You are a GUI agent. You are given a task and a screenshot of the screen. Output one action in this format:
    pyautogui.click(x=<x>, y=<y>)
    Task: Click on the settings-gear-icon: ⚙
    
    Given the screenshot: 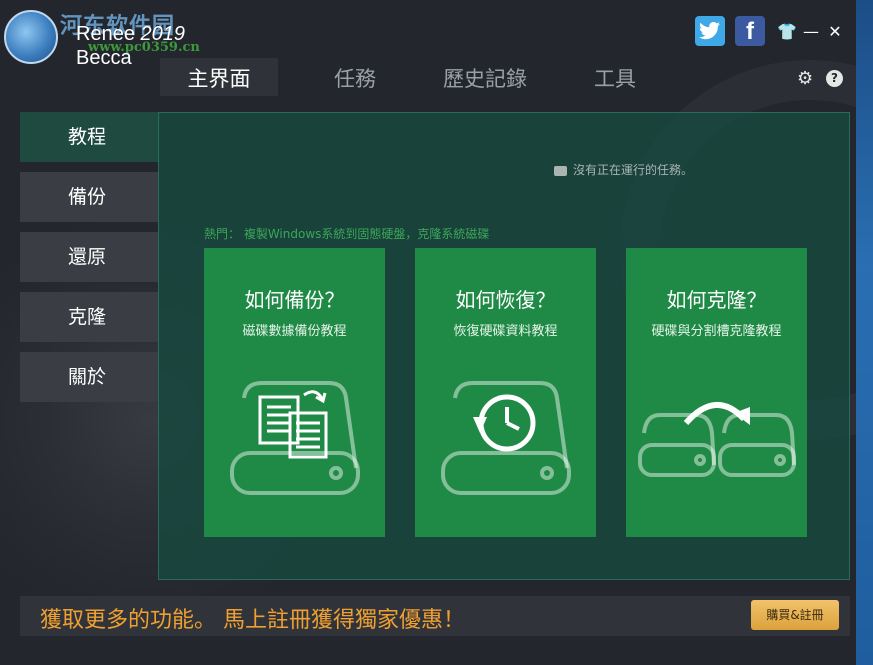 What is the action you would take?
    pyautogui.click(x=805, y=78)
    